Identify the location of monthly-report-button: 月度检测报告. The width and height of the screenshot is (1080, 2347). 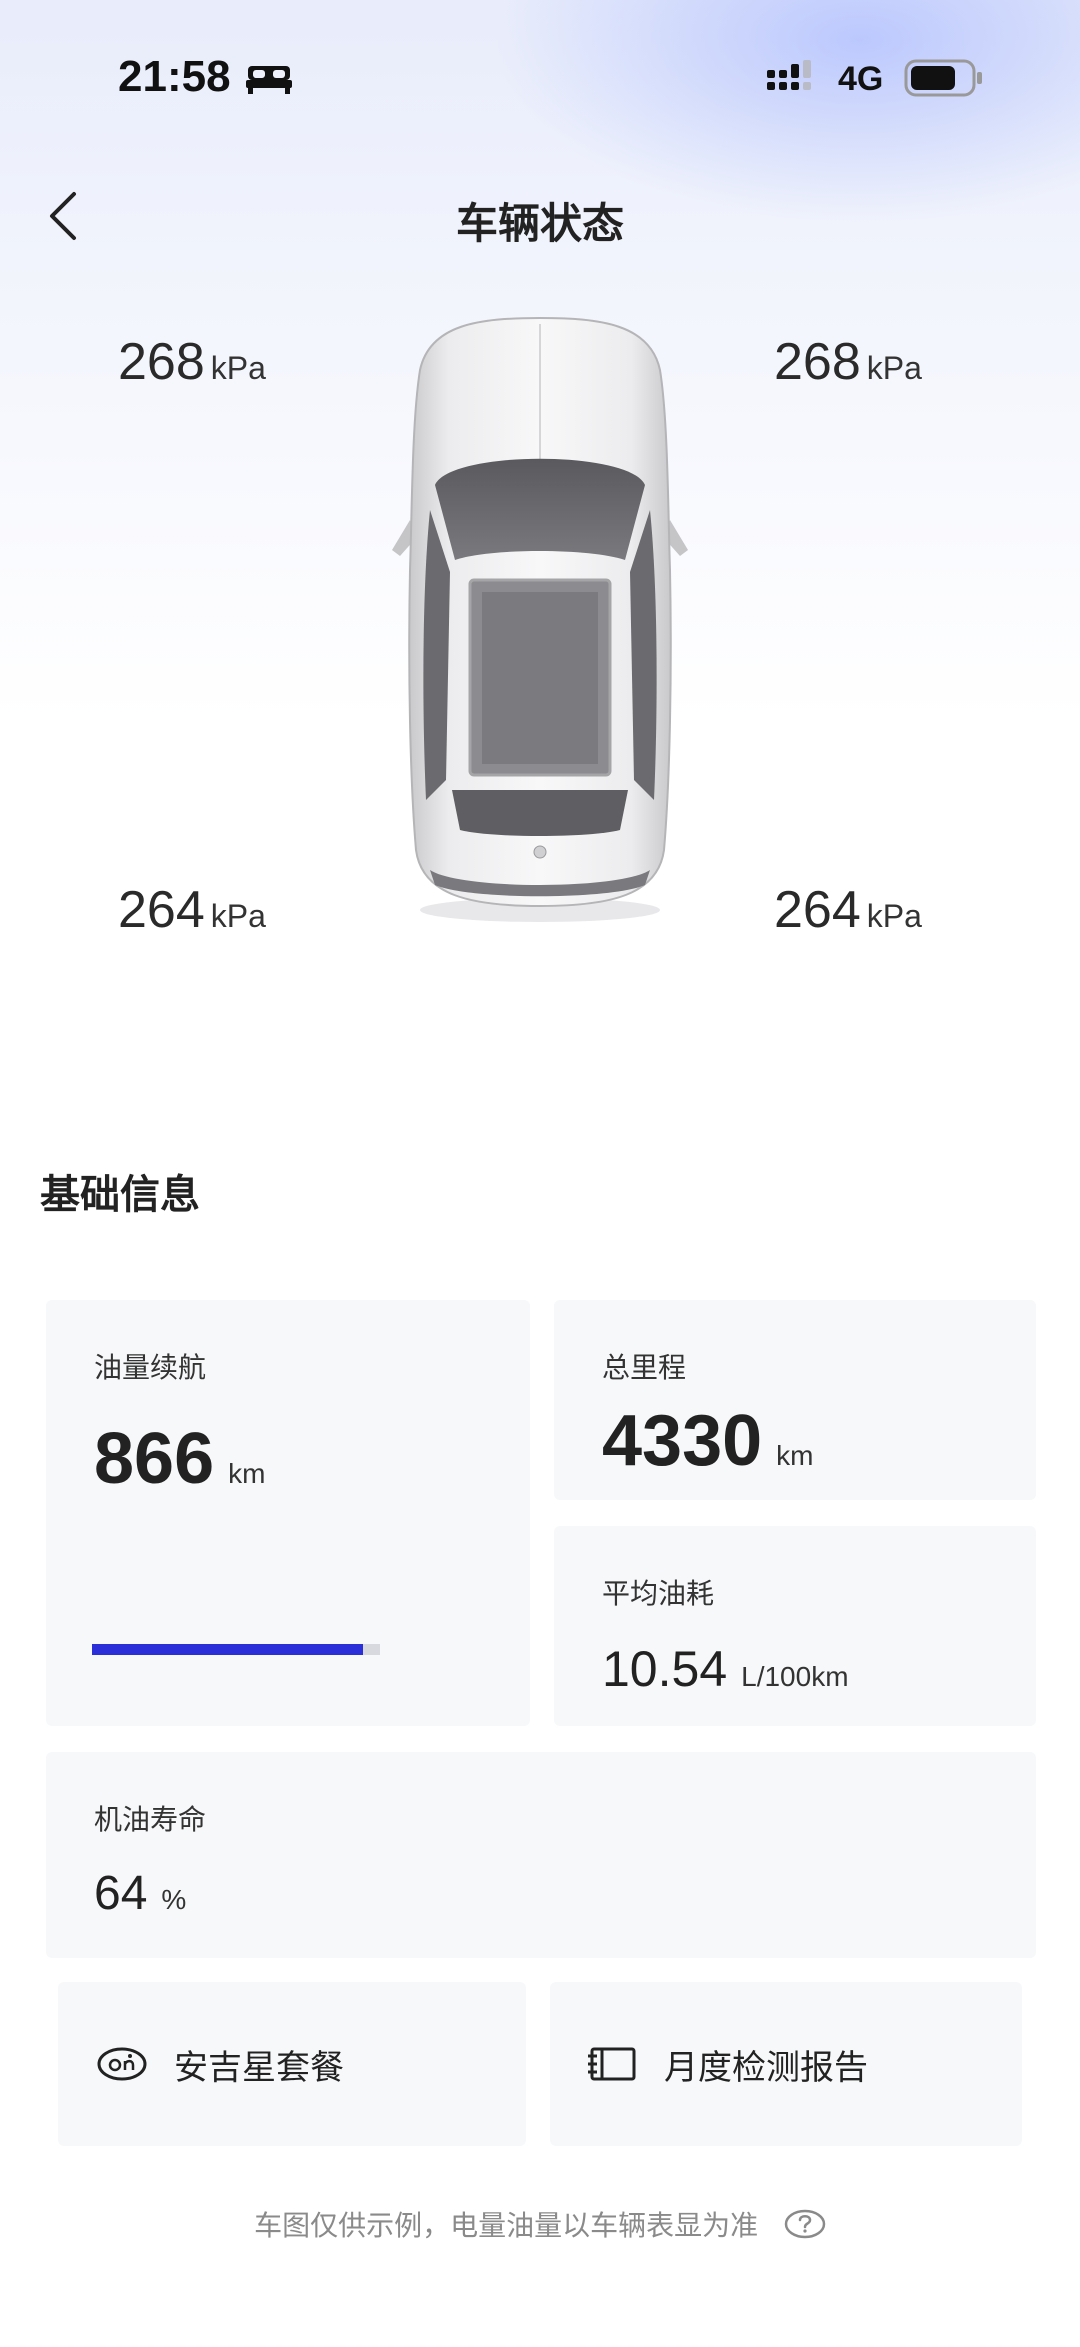
(786, 2064).